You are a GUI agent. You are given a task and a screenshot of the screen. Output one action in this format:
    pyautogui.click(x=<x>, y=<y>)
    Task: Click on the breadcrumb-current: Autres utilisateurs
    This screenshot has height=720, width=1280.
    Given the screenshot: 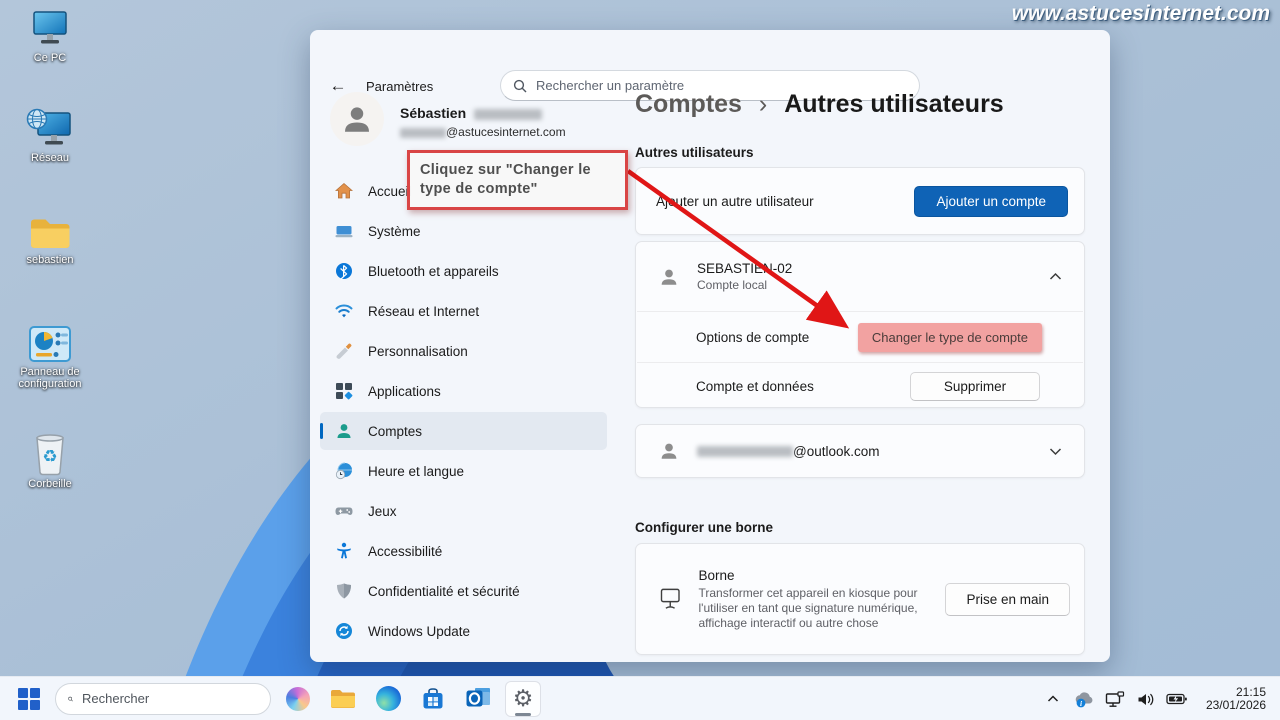 What is the action you would take?
    pyautogui.click(x=894, y=104)
    